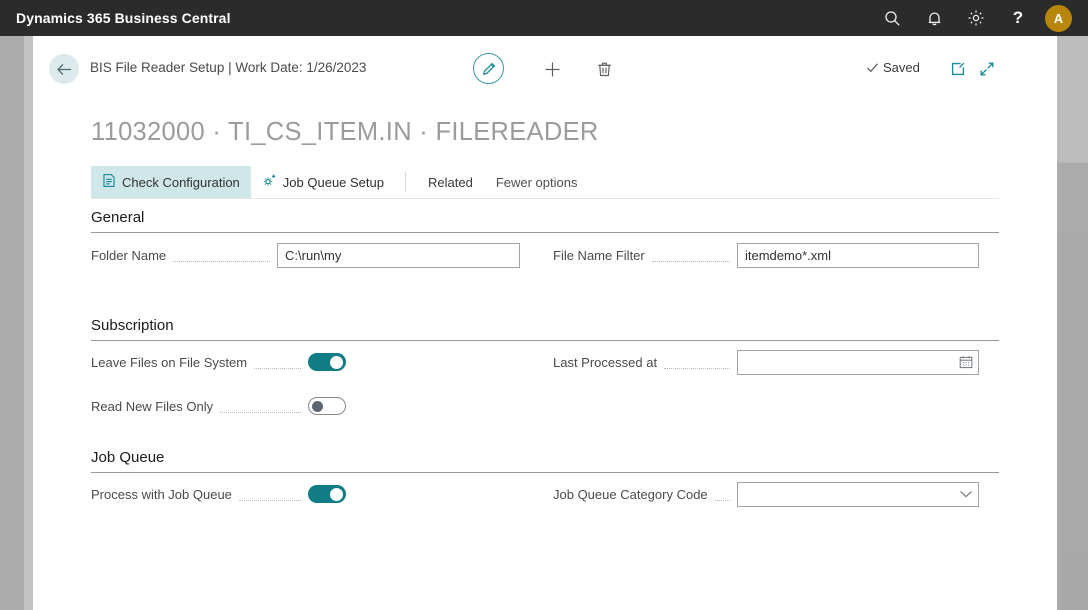 The image size is (1088, 610). I want to click on field-folder-name: Folder Name C:\run\my, so click(305, 255).